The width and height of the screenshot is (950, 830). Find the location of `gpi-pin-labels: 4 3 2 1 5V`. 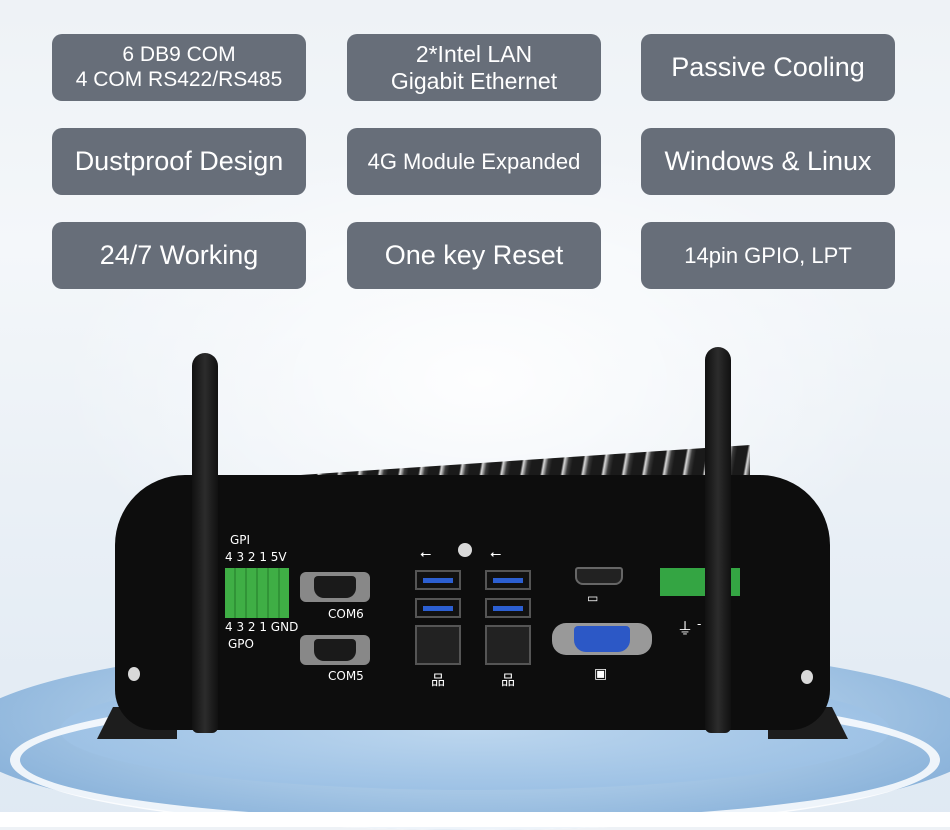

gpi-pin-labels: 4 3 2 1 5V is located at coordinates (256, 557).